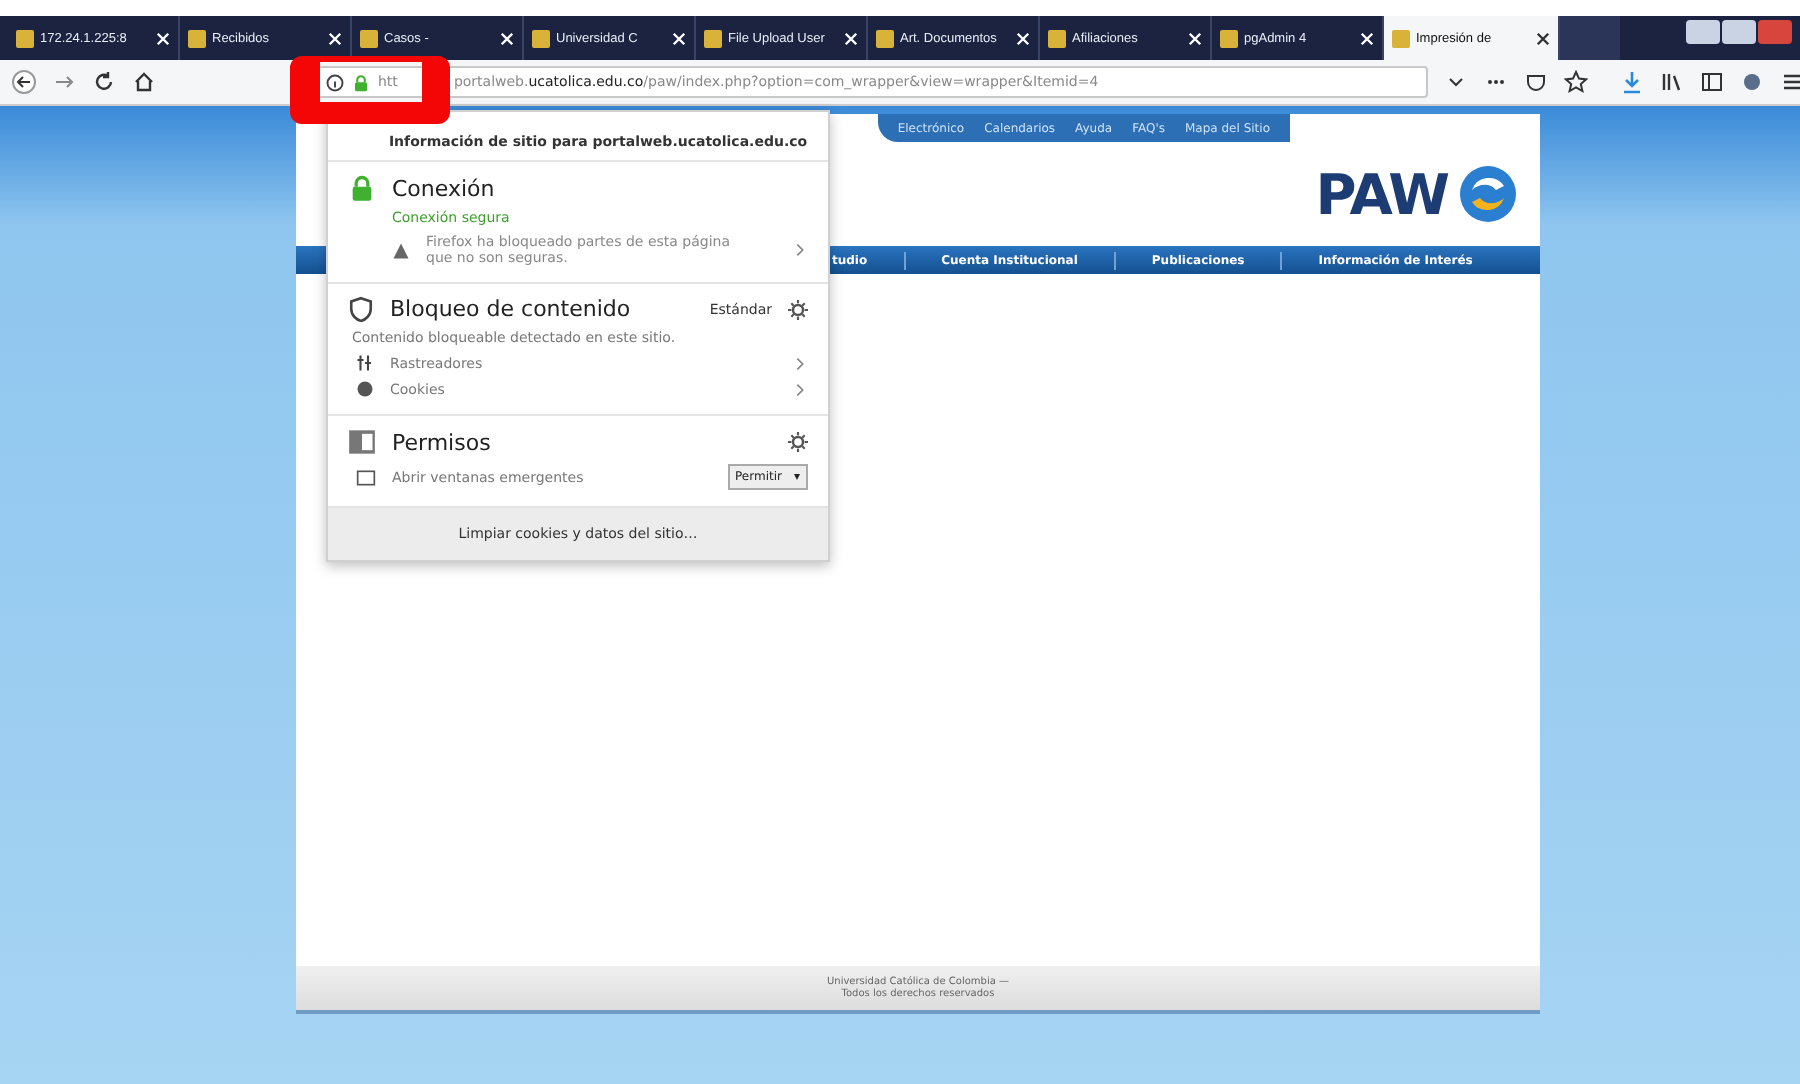  I want to click on site-logo: PAW, so click(1381, 194).